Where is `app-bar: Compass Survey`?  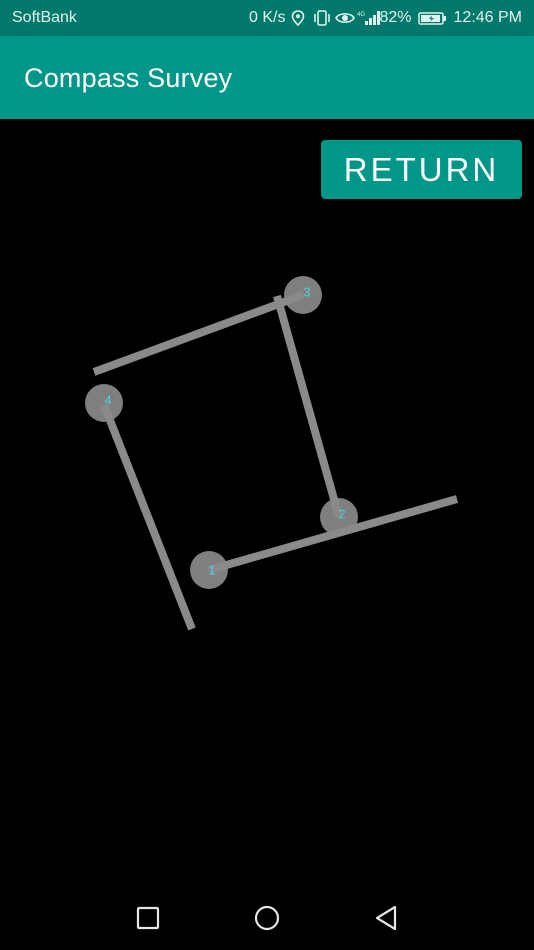
app-bar: Compass Survey is located at coordinates (267, 77).